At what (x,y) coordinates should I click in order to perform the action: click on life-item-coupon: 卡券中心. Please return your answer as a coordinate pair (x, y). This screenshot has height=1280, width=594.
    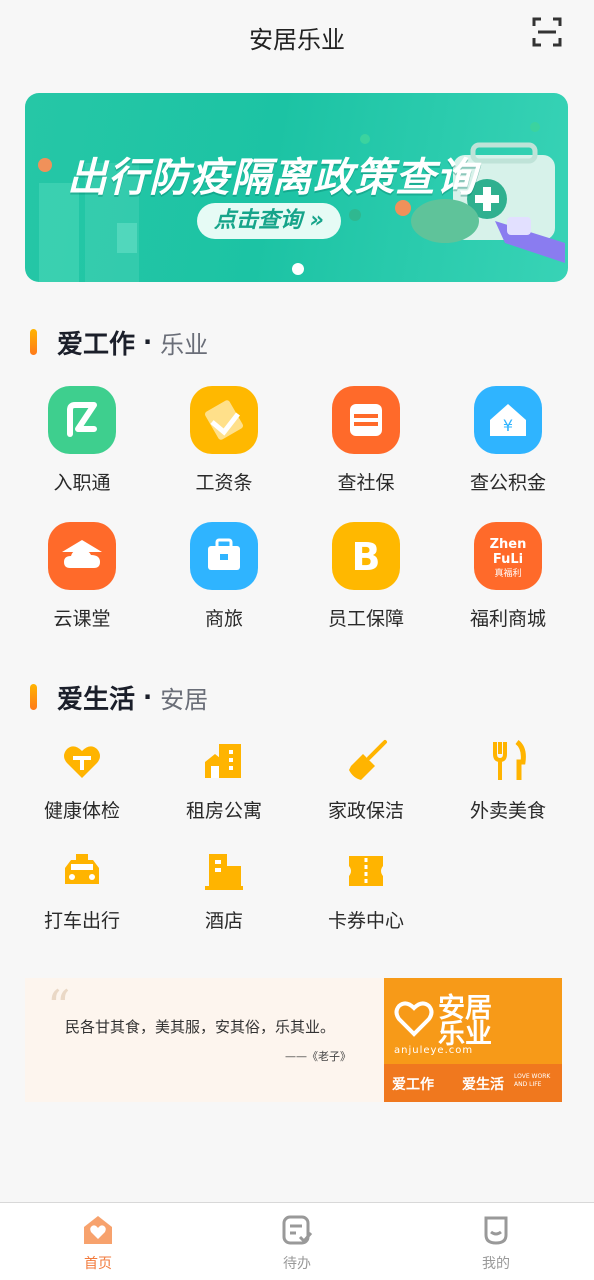
    Looking at the image, I should click on (366, 890).